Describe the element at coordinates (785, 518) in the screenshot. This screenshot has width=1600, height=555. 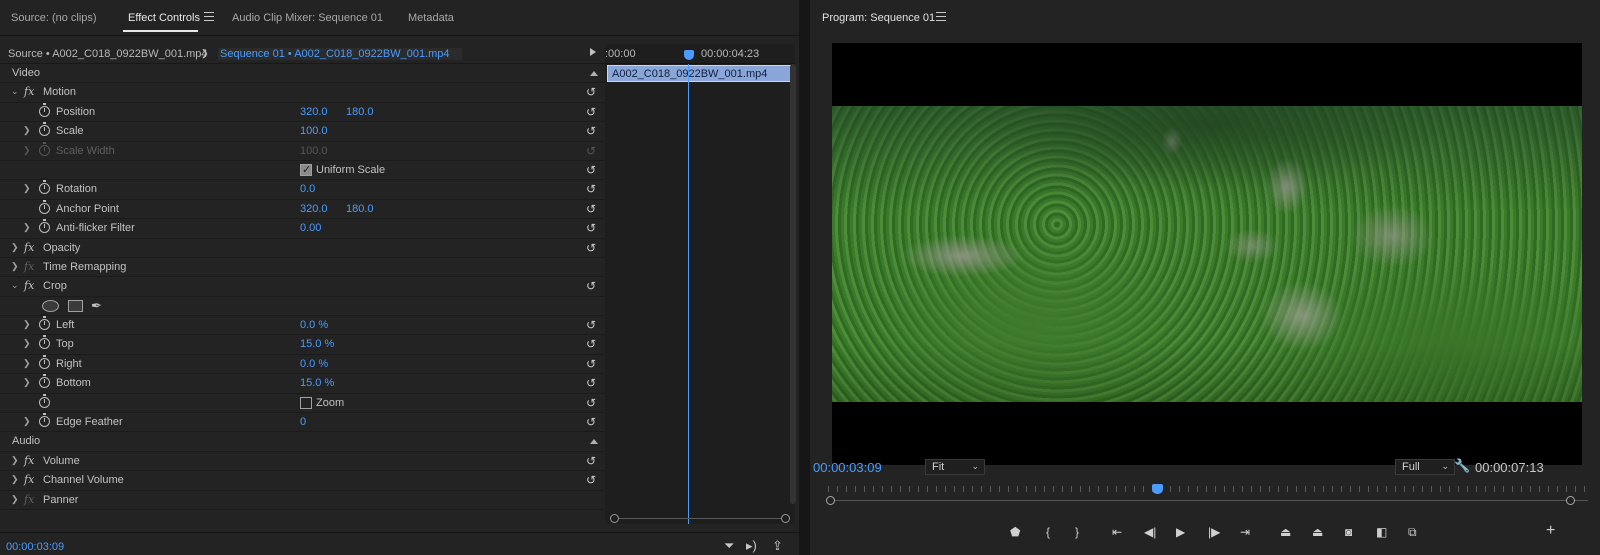
I see `scroll-handle-right` at that location.